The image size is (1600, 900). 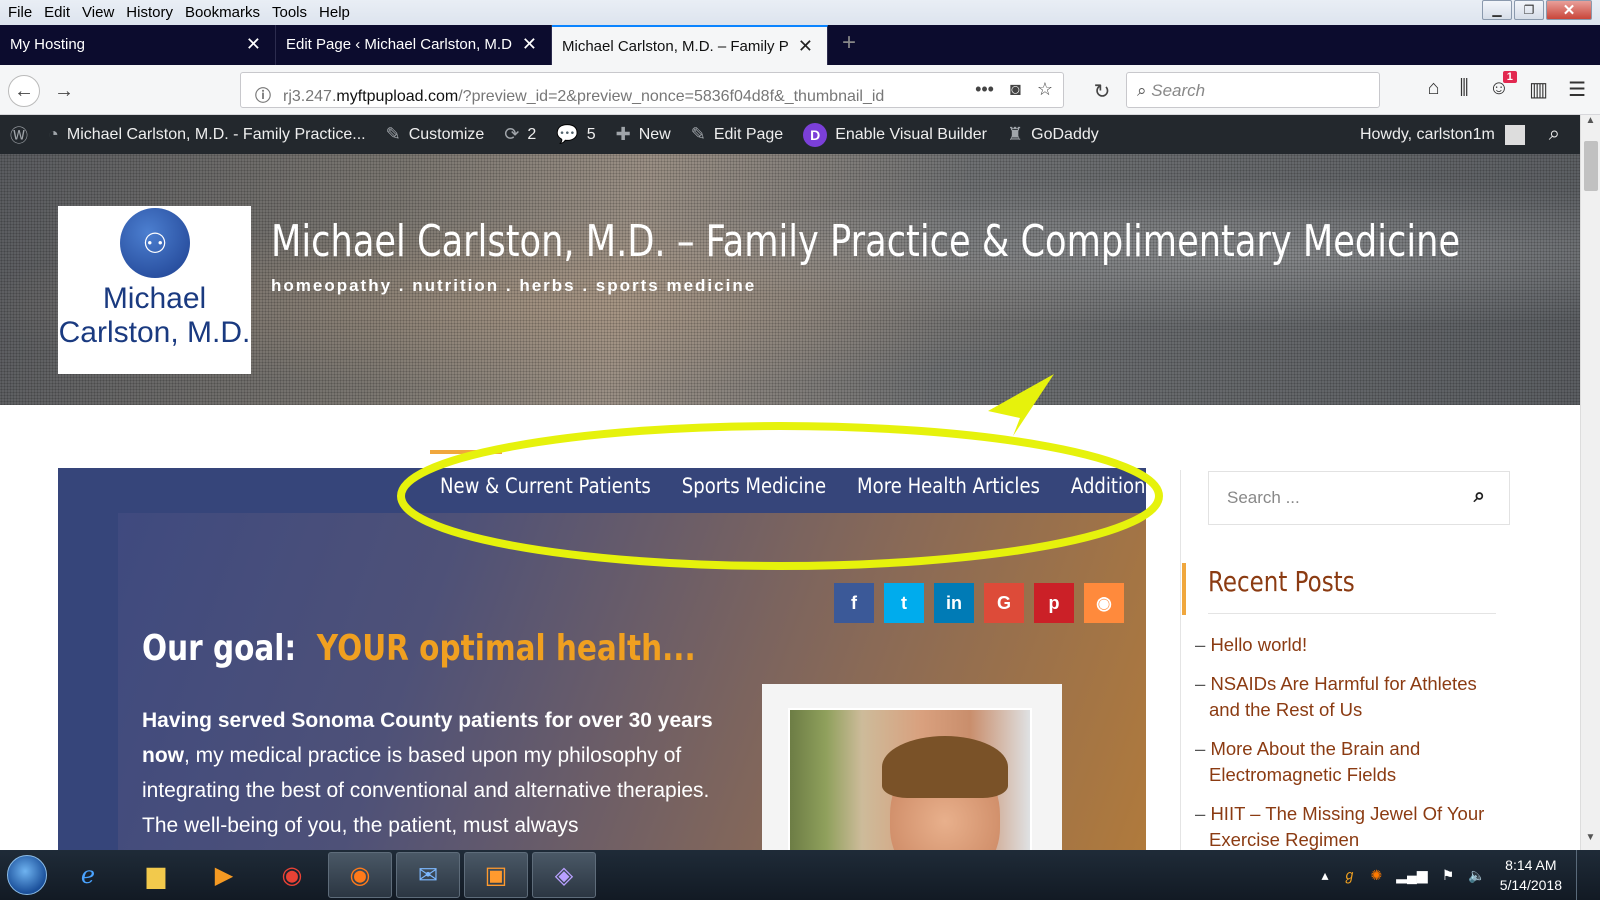 What do you see at coordinates (1004, 603) in the screenshot?
I see `google-plus-icon: G` at bounding box center [1004, 603].